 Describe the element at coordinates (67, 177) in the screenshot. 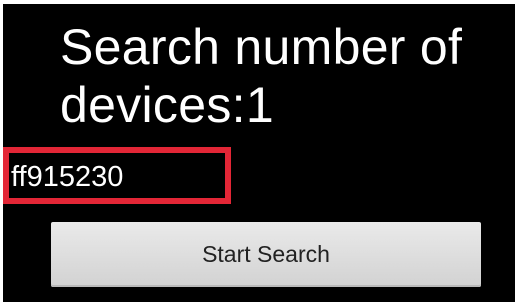

I see `device-id-text: ff915230` at that location.